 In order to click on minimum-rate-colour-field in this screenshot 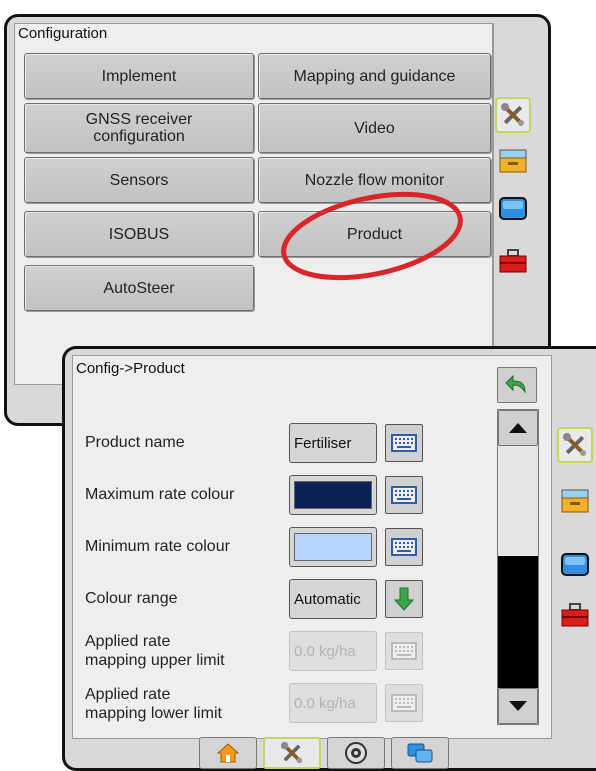, I will do `click(333, 547)`.